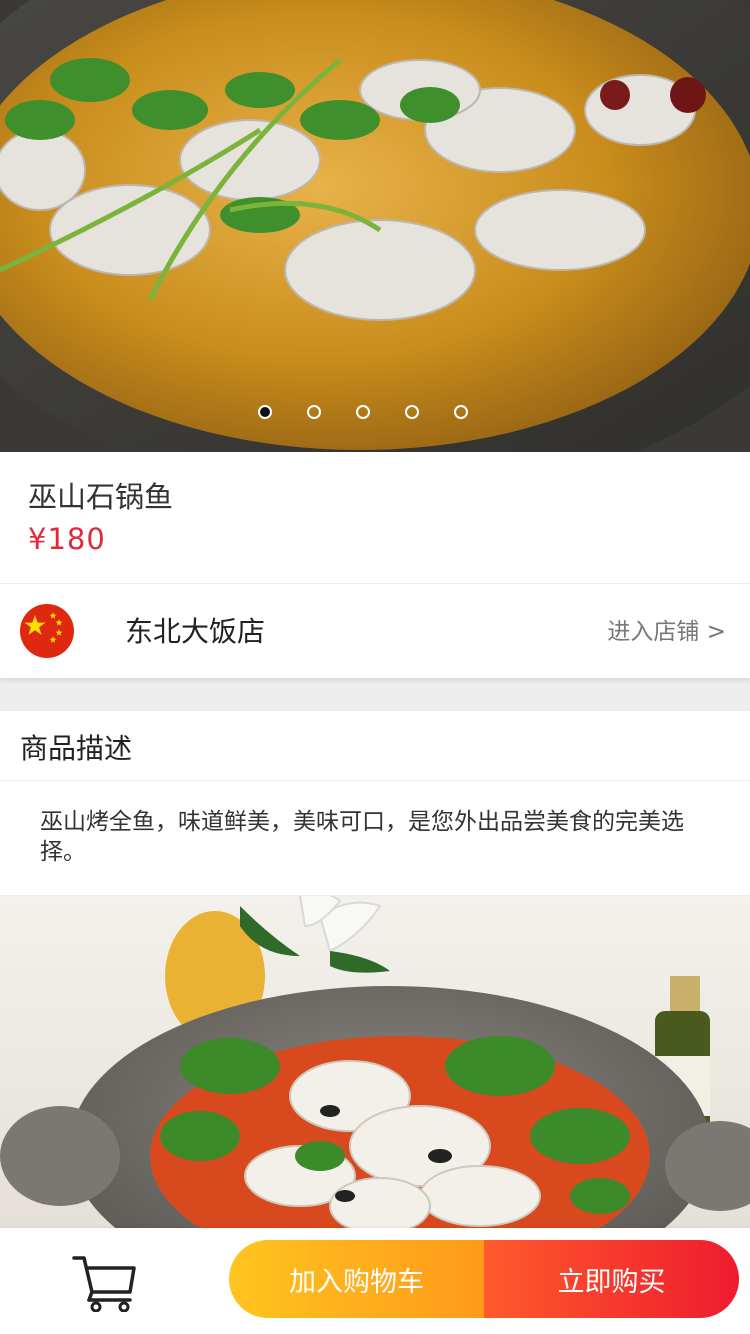 The height and width of the screenshot is (1334, 750). Describe the element at coordinates (375, 803) in the screenshot. I see `product-description-card: 商品描述 巫山烤全鱼，味道鲜美，美味可口，是您外出品尝美食的完美选择。` at that location.